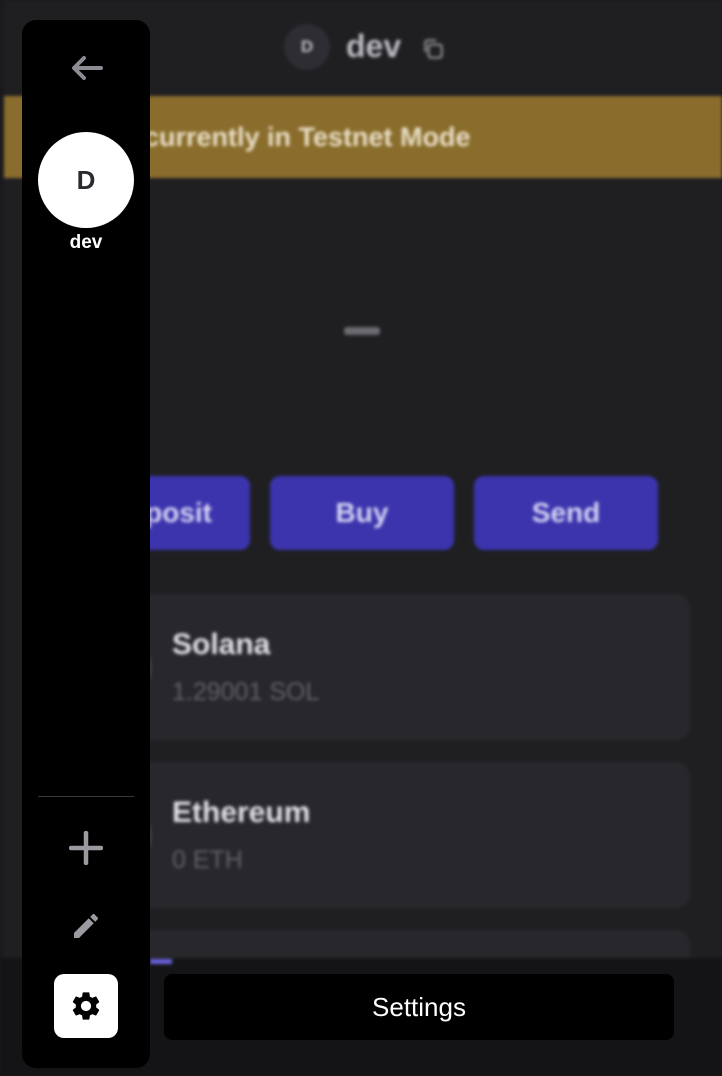  What do you see at coordinates (86, 180) in the screenshot?
I see `account-avatar: D` at bounding box center [86, 180].